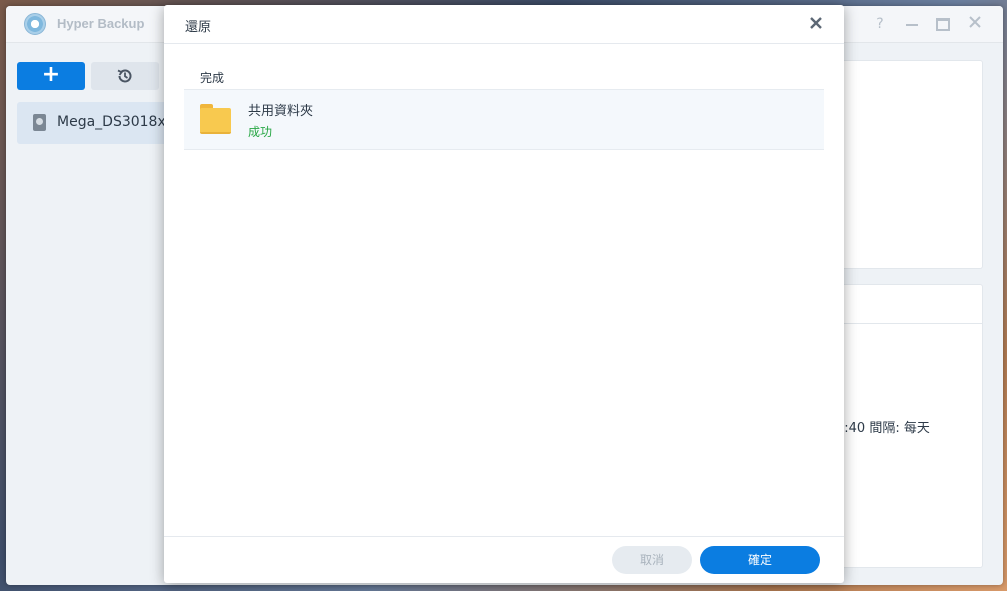 The image size is (1007, 591). I want to click on task-item: Mega_DS3018x, so click(102, 123).